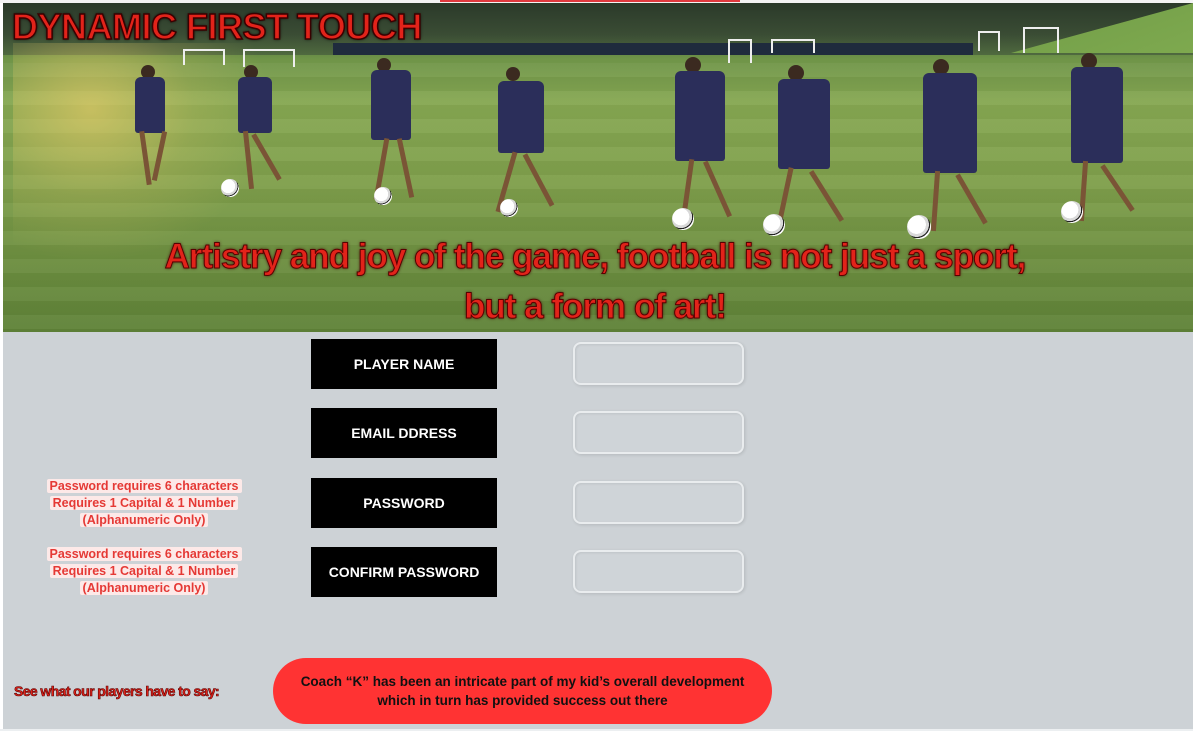 This screenshot has width=1193, height=731. Describe the element at coordinates (404, 433) in the screenshot. I see `email-address-label: EMAIL DDRESS` at that location.